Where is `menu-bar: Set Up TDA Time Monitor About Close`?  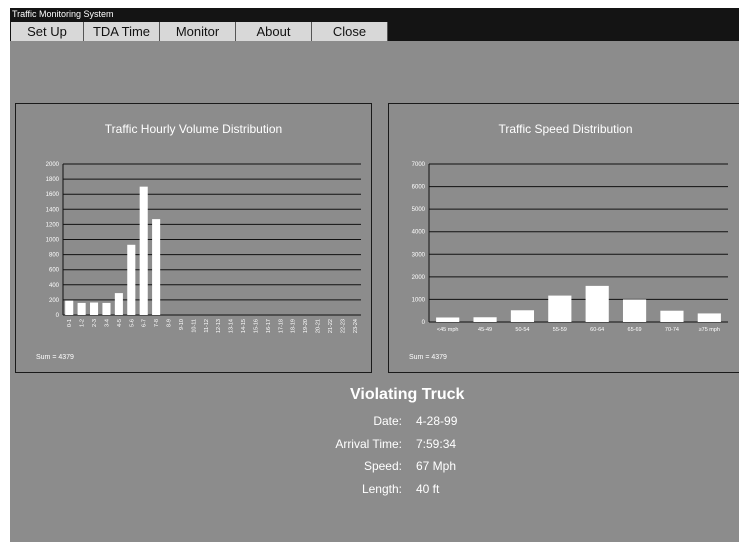
menu-bar: Set Up TDA Time Monitor About Close is located at coordinates (374, 31).